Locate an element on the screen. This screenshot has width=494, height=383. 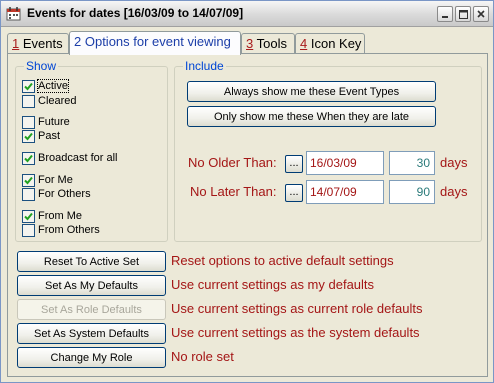
my-defaults-description: Use current settings as my defaults is located at coordinates (273, 284).